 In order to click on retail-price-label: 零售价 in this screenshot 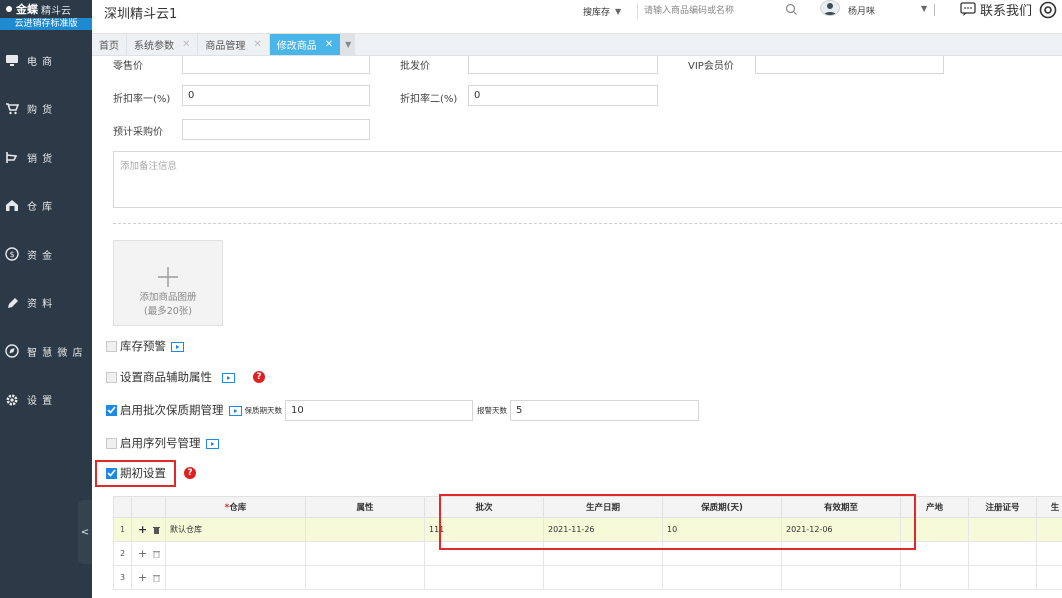, I will do `click(128, 66)`.